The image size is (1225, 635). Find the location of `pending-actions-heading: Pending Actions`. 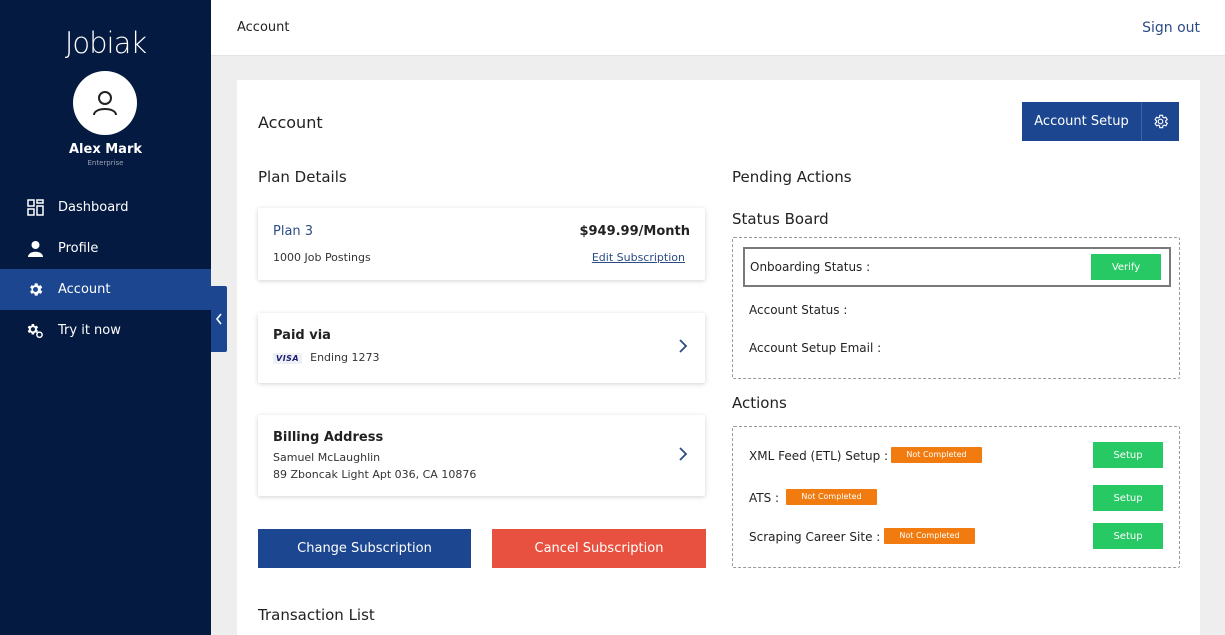

pending-actions-heading: Pending Actions is located at coordinates (792, 177).